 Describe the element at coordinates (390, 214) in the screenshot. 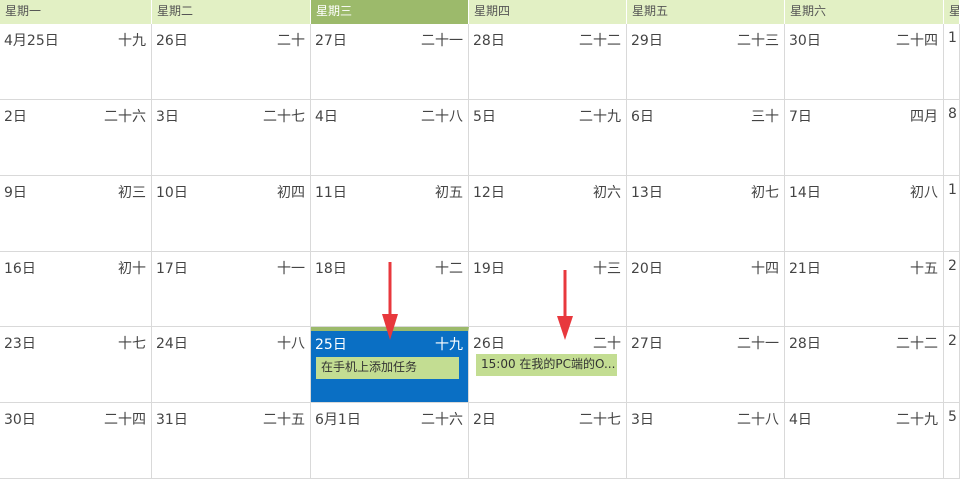

I see `calendar-day-cell: 11日 初五` at that location.